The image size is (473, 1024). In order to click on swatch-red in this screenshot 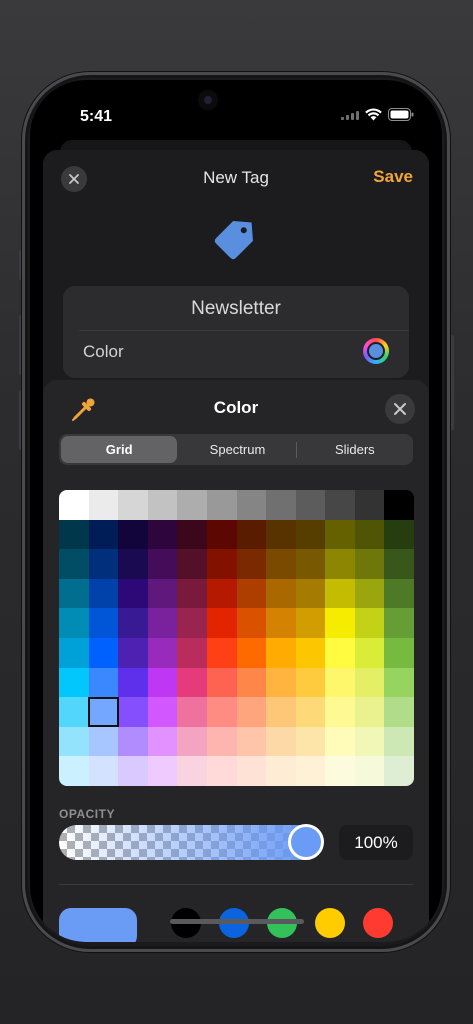, I will do `click(378, 923)`.